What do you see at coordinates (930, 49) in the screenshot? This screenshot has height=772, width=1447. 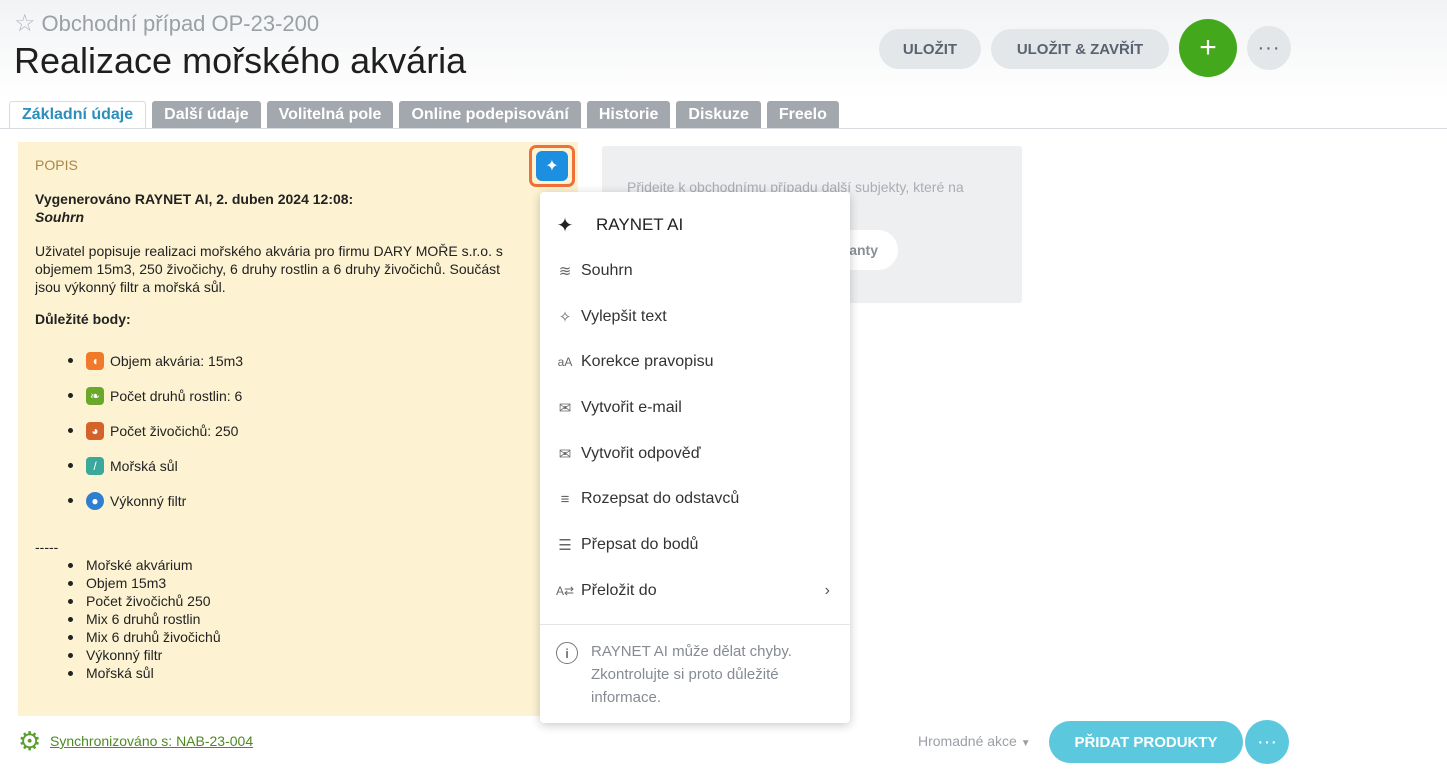 I see `save-button: ULOŽIT` at bounding box center [930, 49].